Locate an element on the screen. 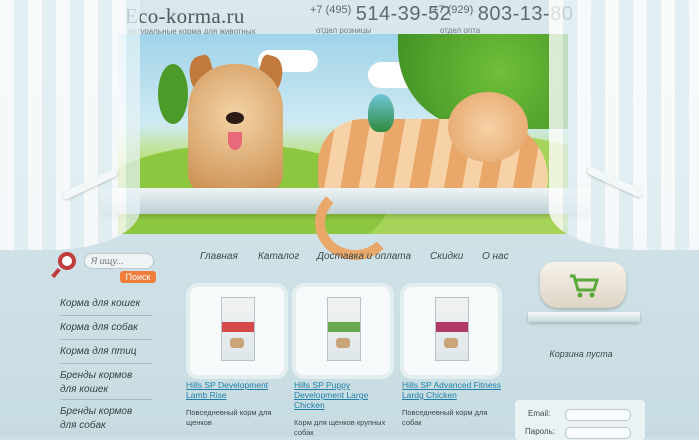  password-field is located at coordinates (598, 433).